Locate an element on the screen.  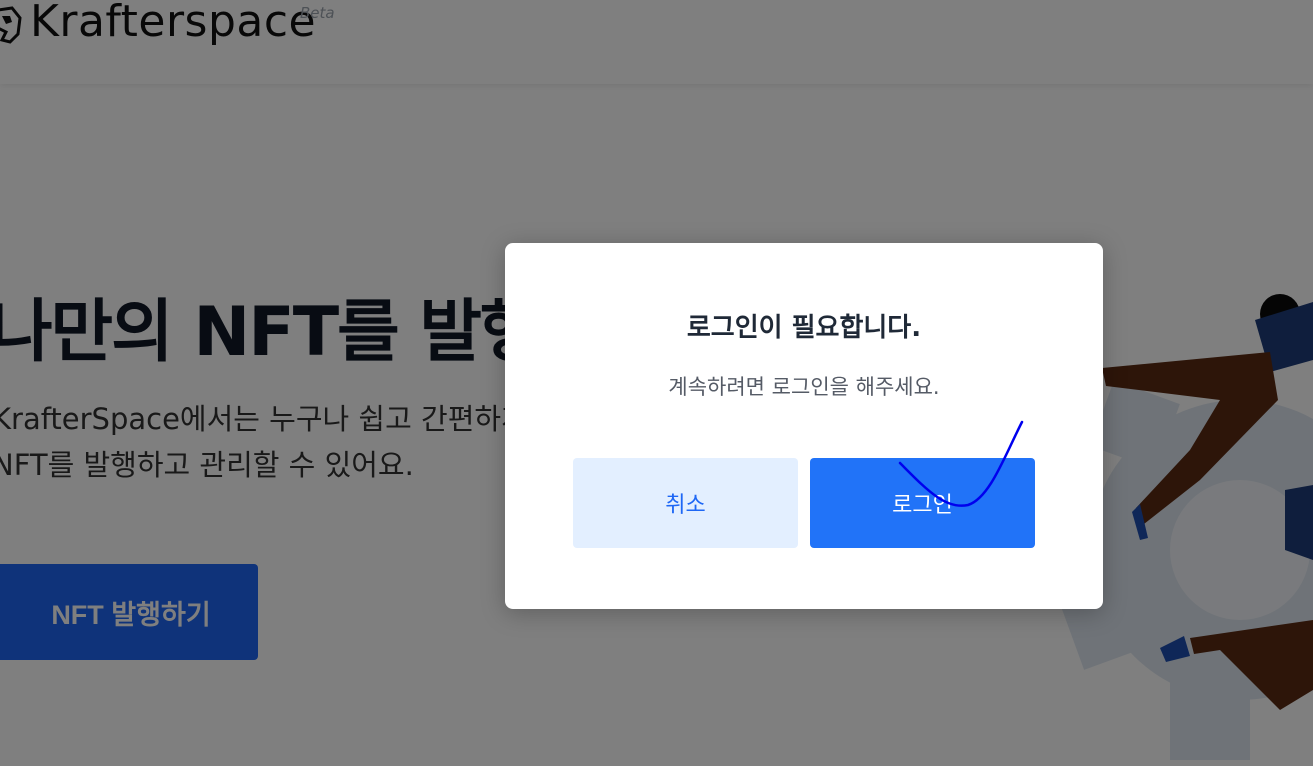
dialog-message: 계속하려면 로그인을 해주세요. is located at coordinates (804, 387).